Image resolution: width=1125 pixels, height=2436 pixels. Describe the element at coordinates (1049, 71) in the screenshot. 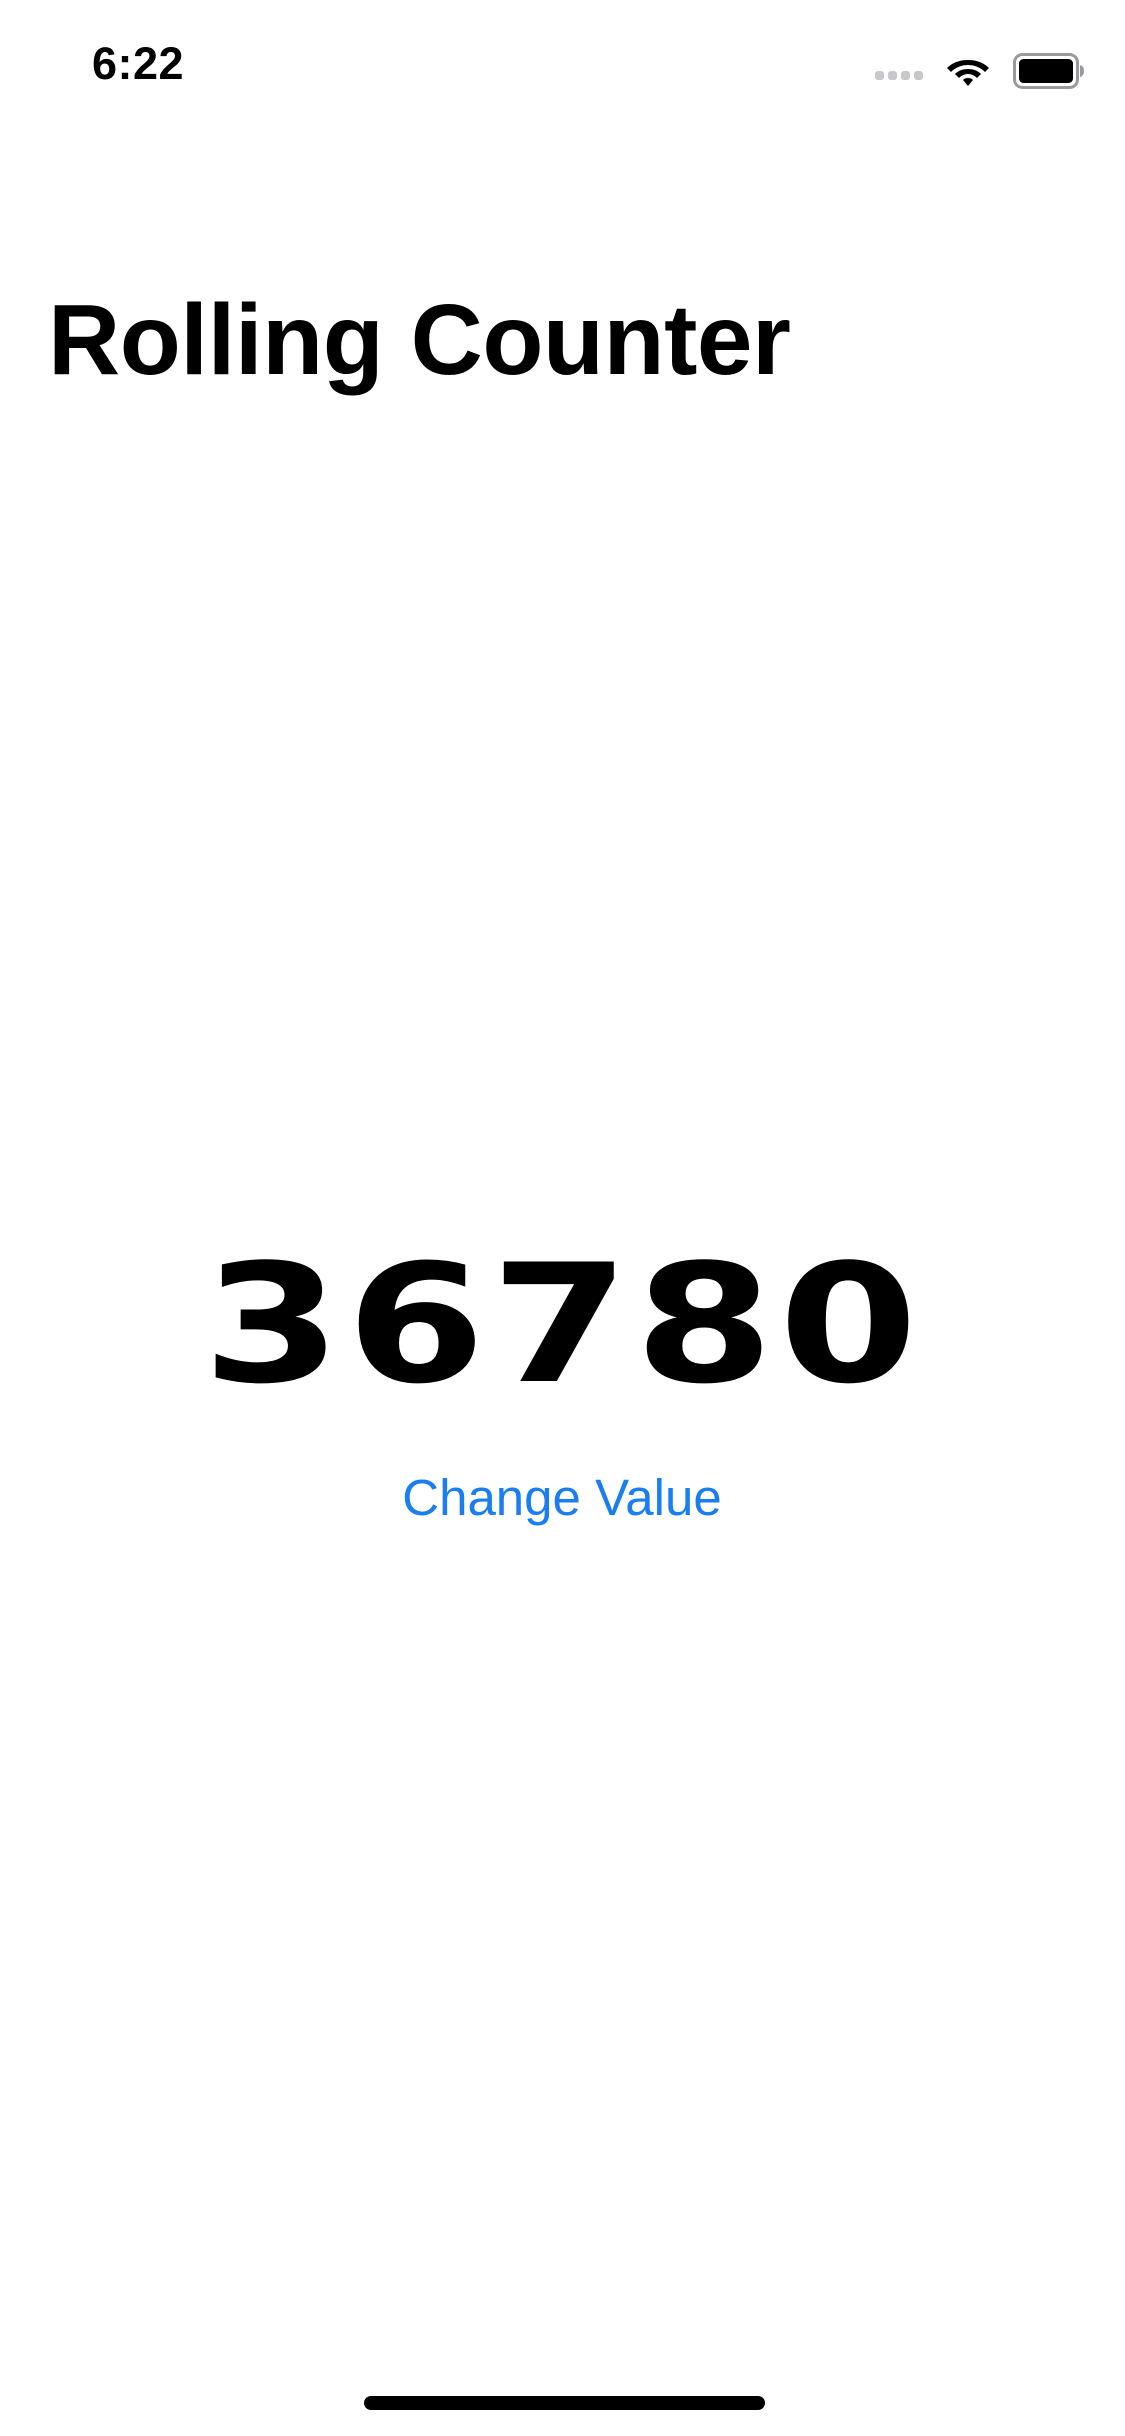

I see `battery-icon` at that location.